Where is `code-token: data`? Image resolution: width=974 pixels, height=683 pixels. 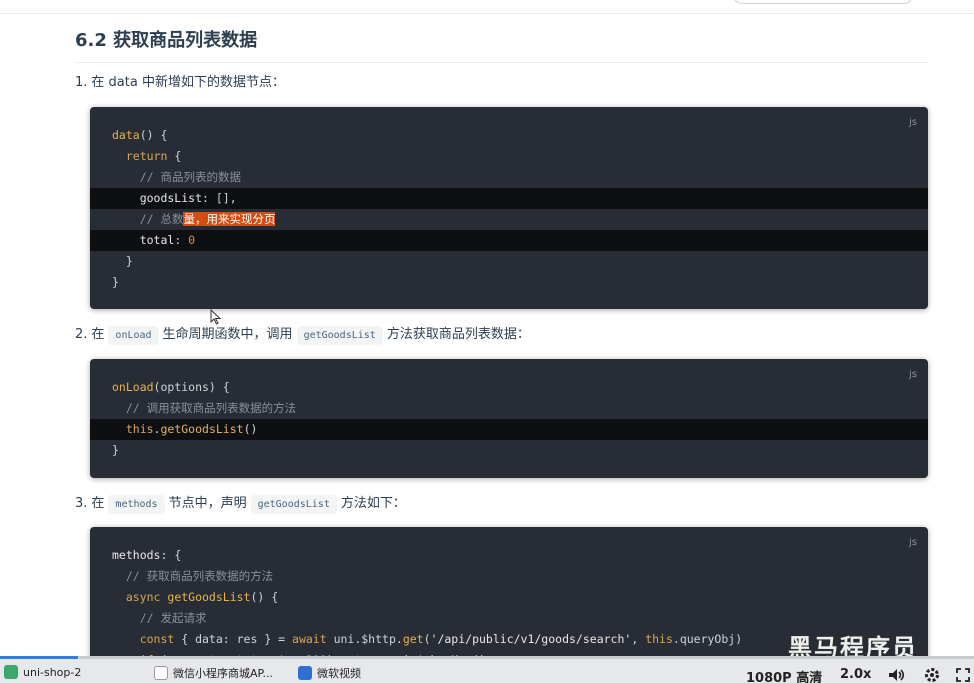
code-token: data is located at coordinates (126, 135).